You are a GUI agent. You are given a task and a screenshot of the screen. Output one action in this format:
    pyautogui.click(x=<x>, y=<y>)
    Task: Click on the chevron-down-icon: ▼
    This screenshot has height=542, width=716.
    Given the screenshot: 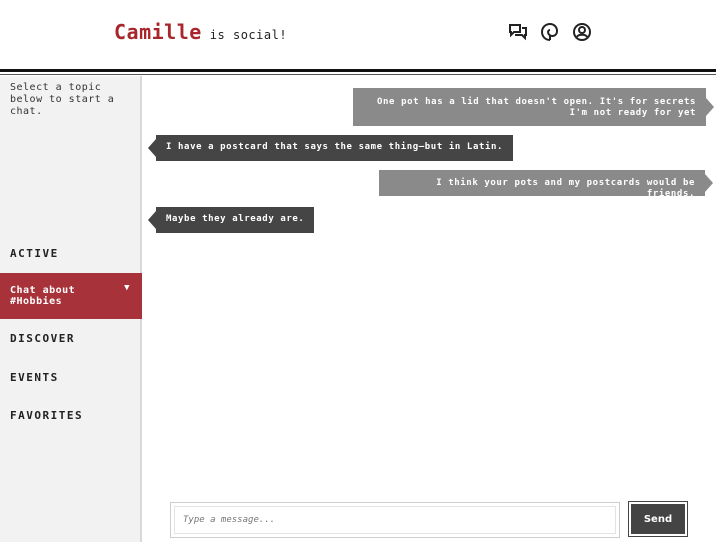 What is the action you would take?
    pyautogui.click(x=127, y=288)
    